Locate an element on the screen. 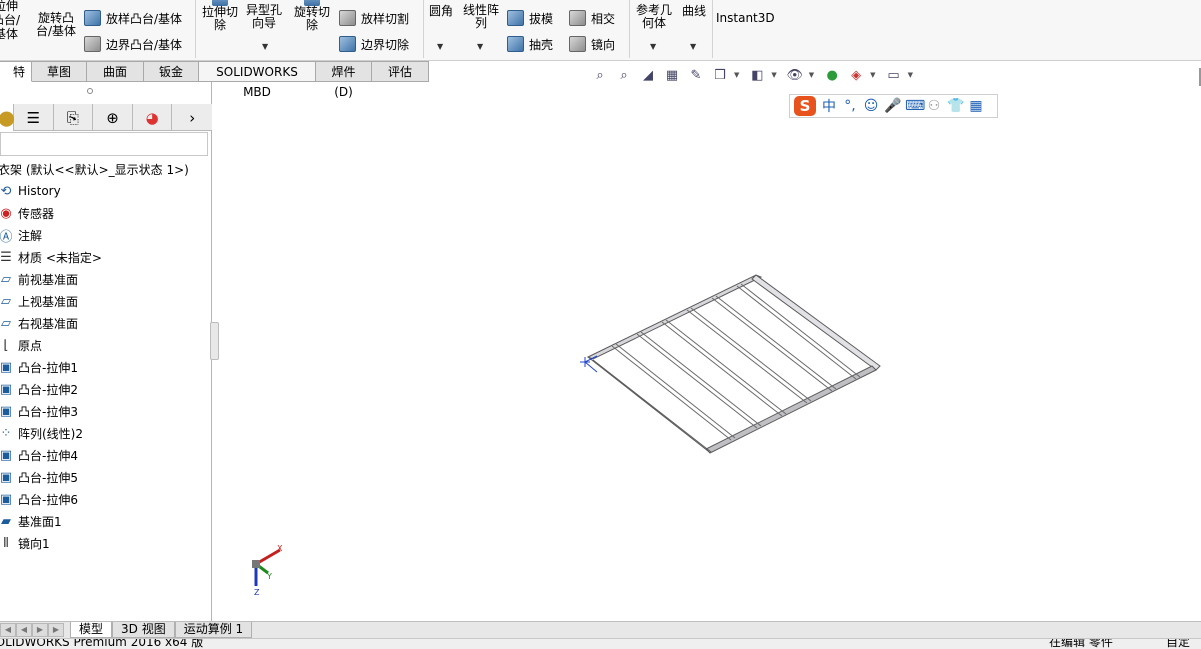 Image resolution: width=1201 pixels, height=649 pixels. feature-tree-icon: ⬤ is located at coordinates (7, 117).